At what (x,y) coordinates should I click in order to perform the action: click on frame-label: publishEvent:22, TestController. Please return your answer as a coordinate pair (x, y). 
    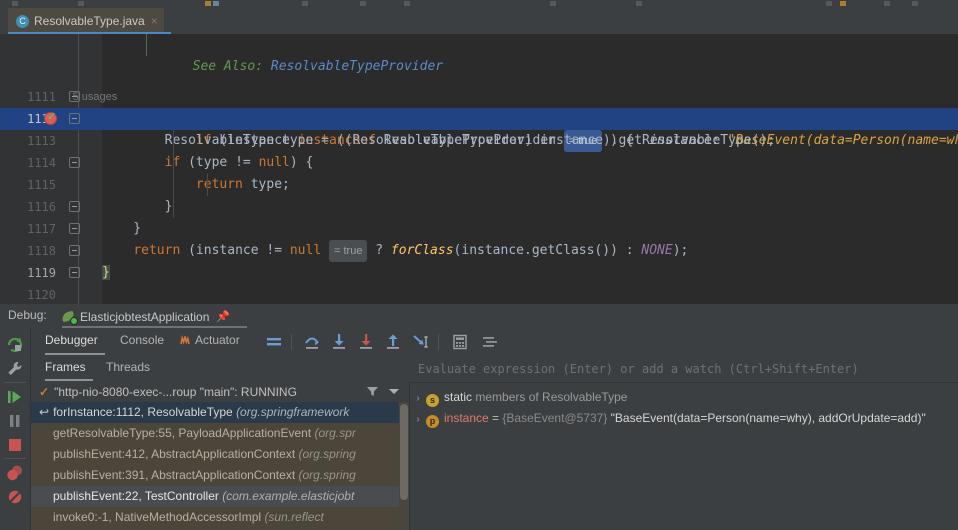
    Looking at the image, I should click on (138, 496).